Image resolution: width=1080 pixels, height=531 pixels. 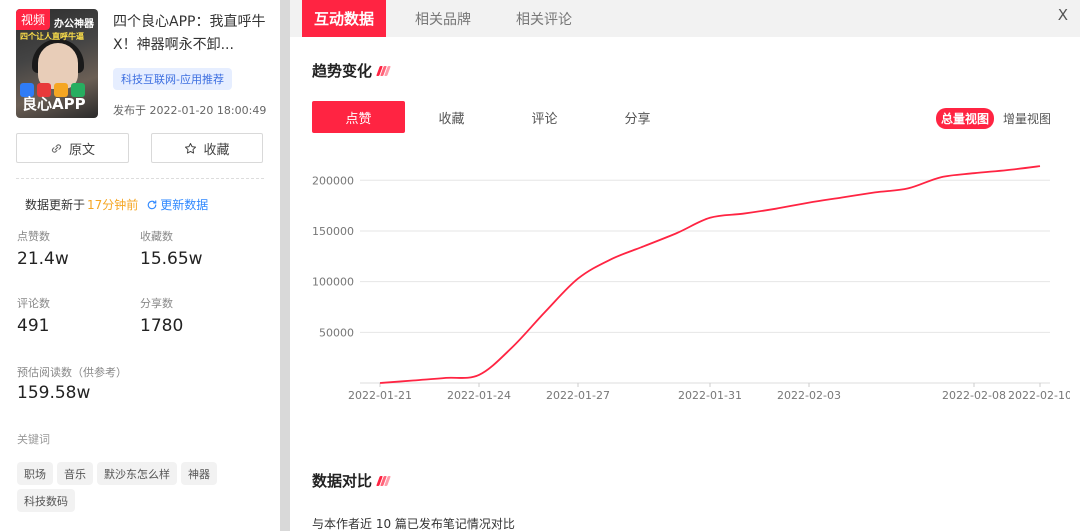 What do you see at coordinates (129, 110) in the screenshot?
I see `publish-label: 发布于` at bounding box center [129, 110].